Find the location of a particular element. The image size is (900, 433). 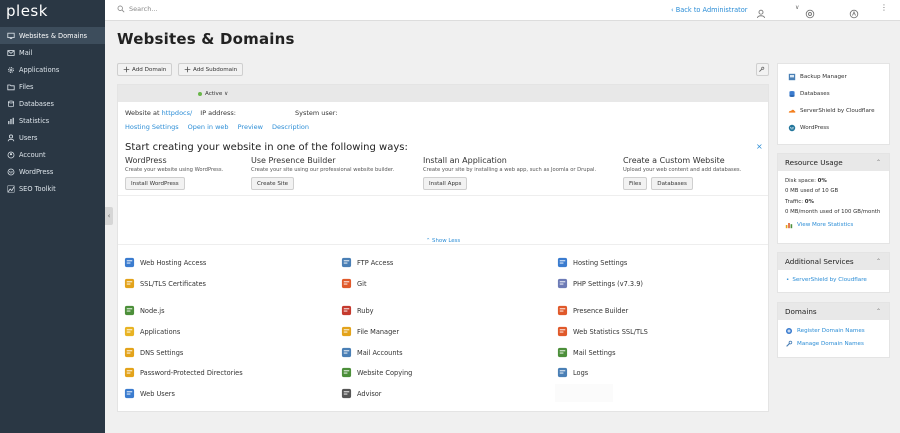

tool-password-dirs: Password-Protected Directories is located at coordinates (183, 372).